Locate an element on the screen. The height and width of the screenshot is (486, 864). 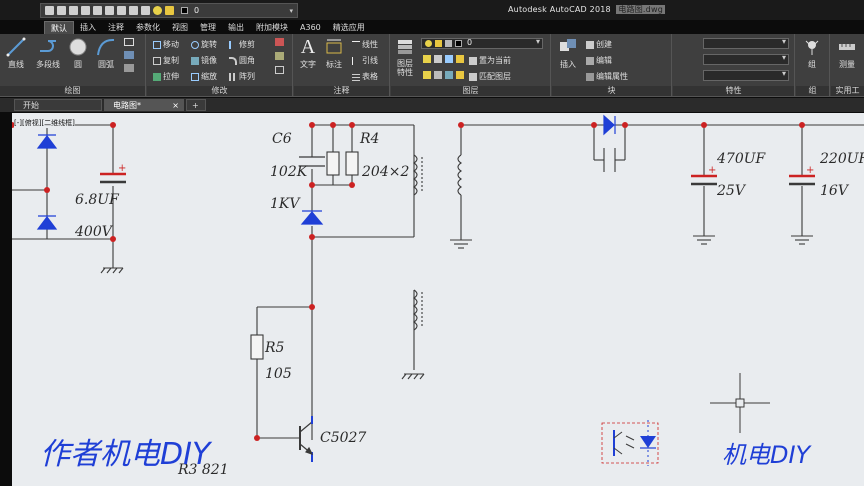
new-tab-button: + is located at coordinates (196, 105).